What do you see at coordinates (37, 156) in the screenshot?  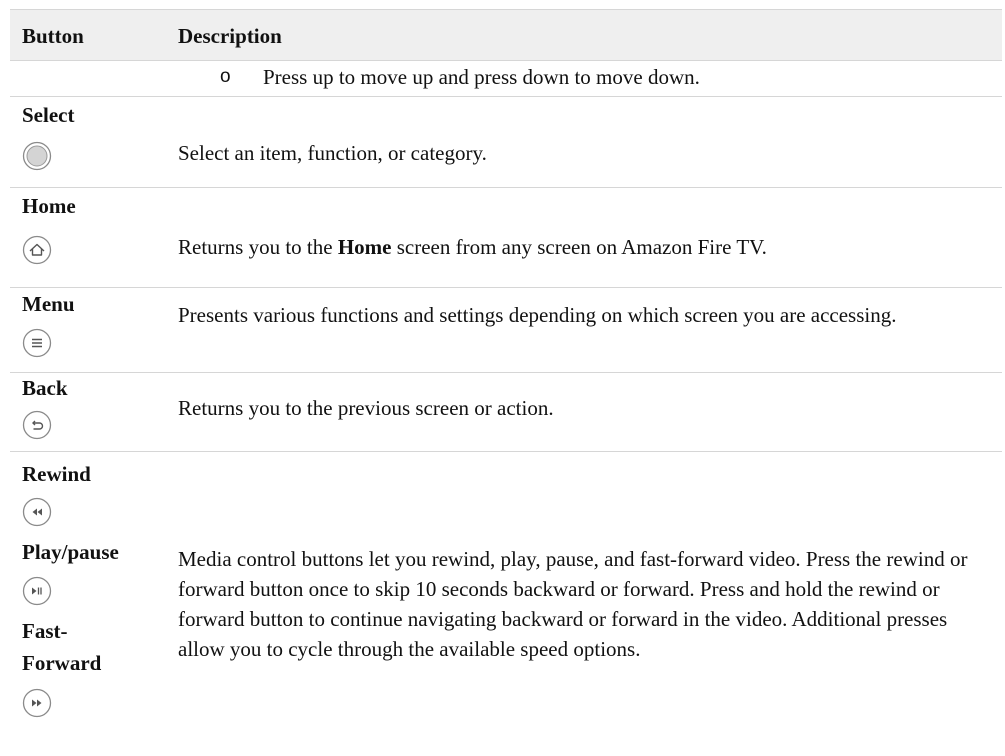 I see `select-circle-icon` at bounding box center [37, 156].